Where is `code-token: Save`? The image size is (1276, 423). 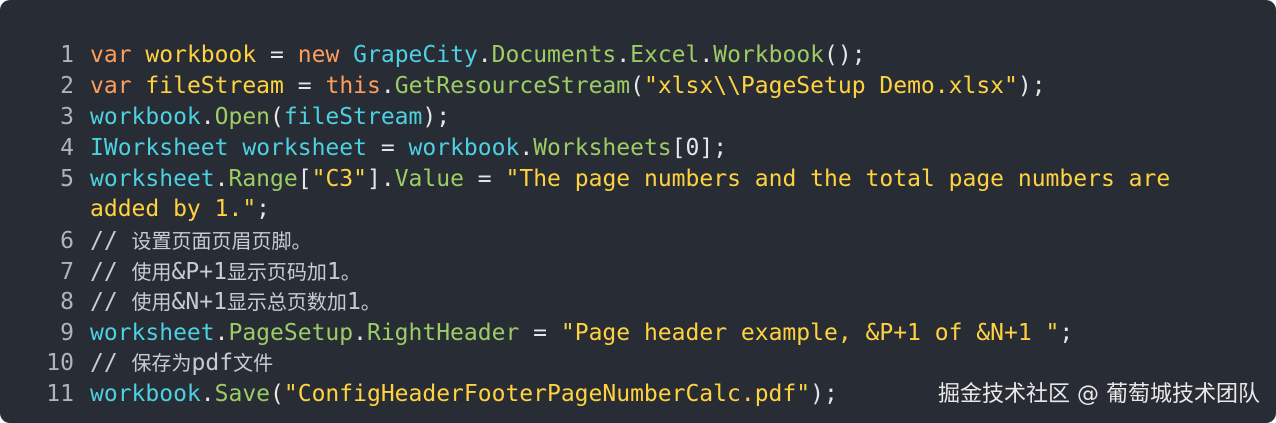 code-token: Save is located at coordinates (242, 394).